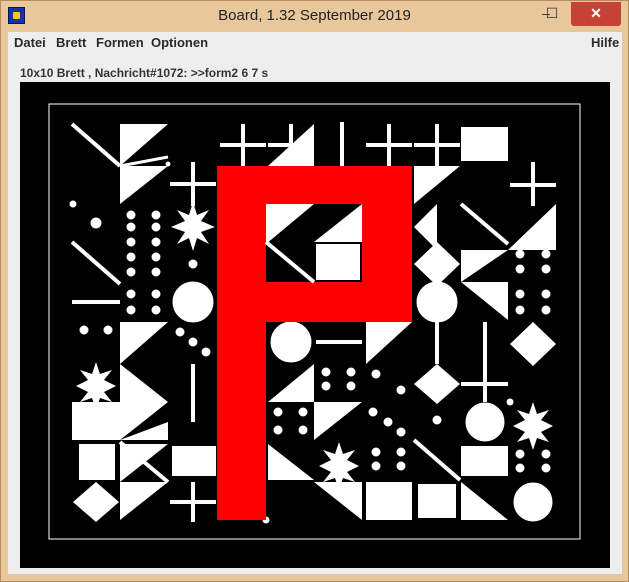 The image size is (629, 582). Describe the element at coordinates (533, 426) in the screenshot. I see `star-shape` at that location.